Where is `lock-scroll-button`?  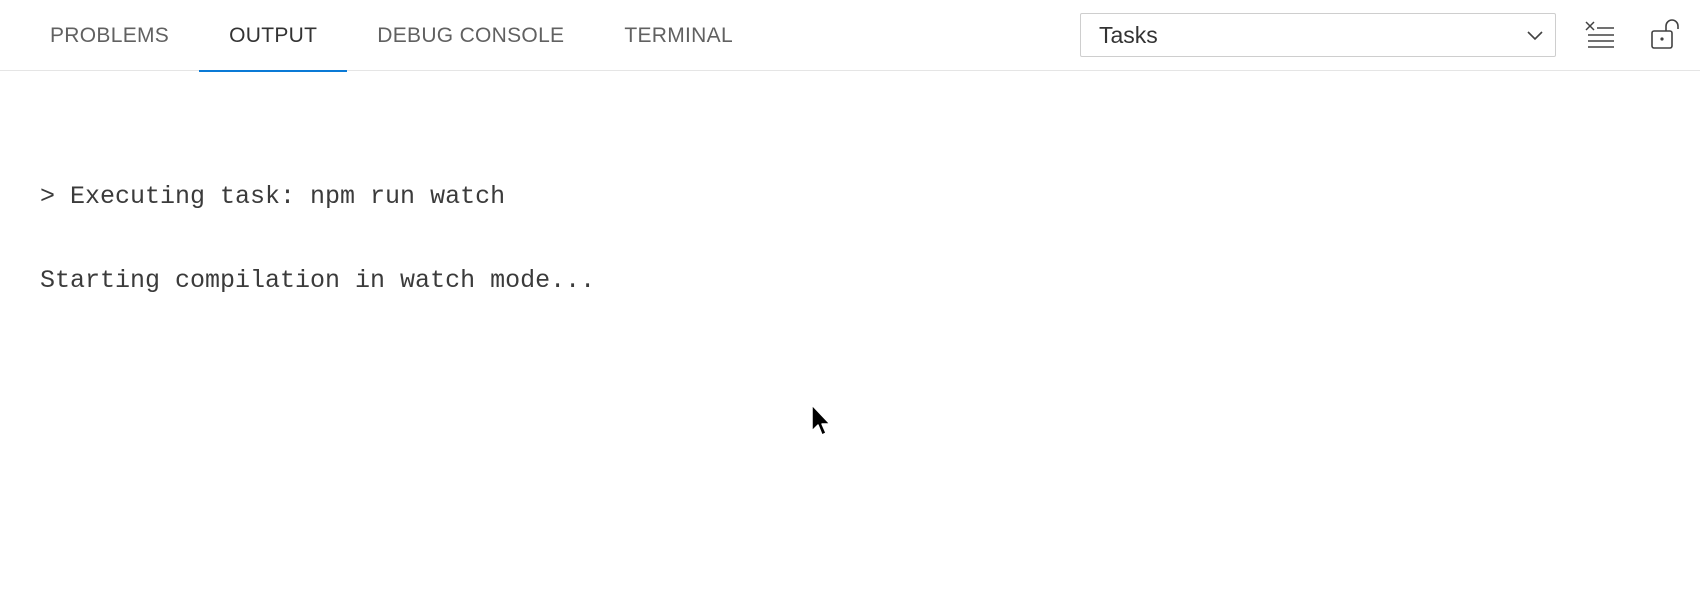
lock-scroll-button is located at coordinates (1665, 36).